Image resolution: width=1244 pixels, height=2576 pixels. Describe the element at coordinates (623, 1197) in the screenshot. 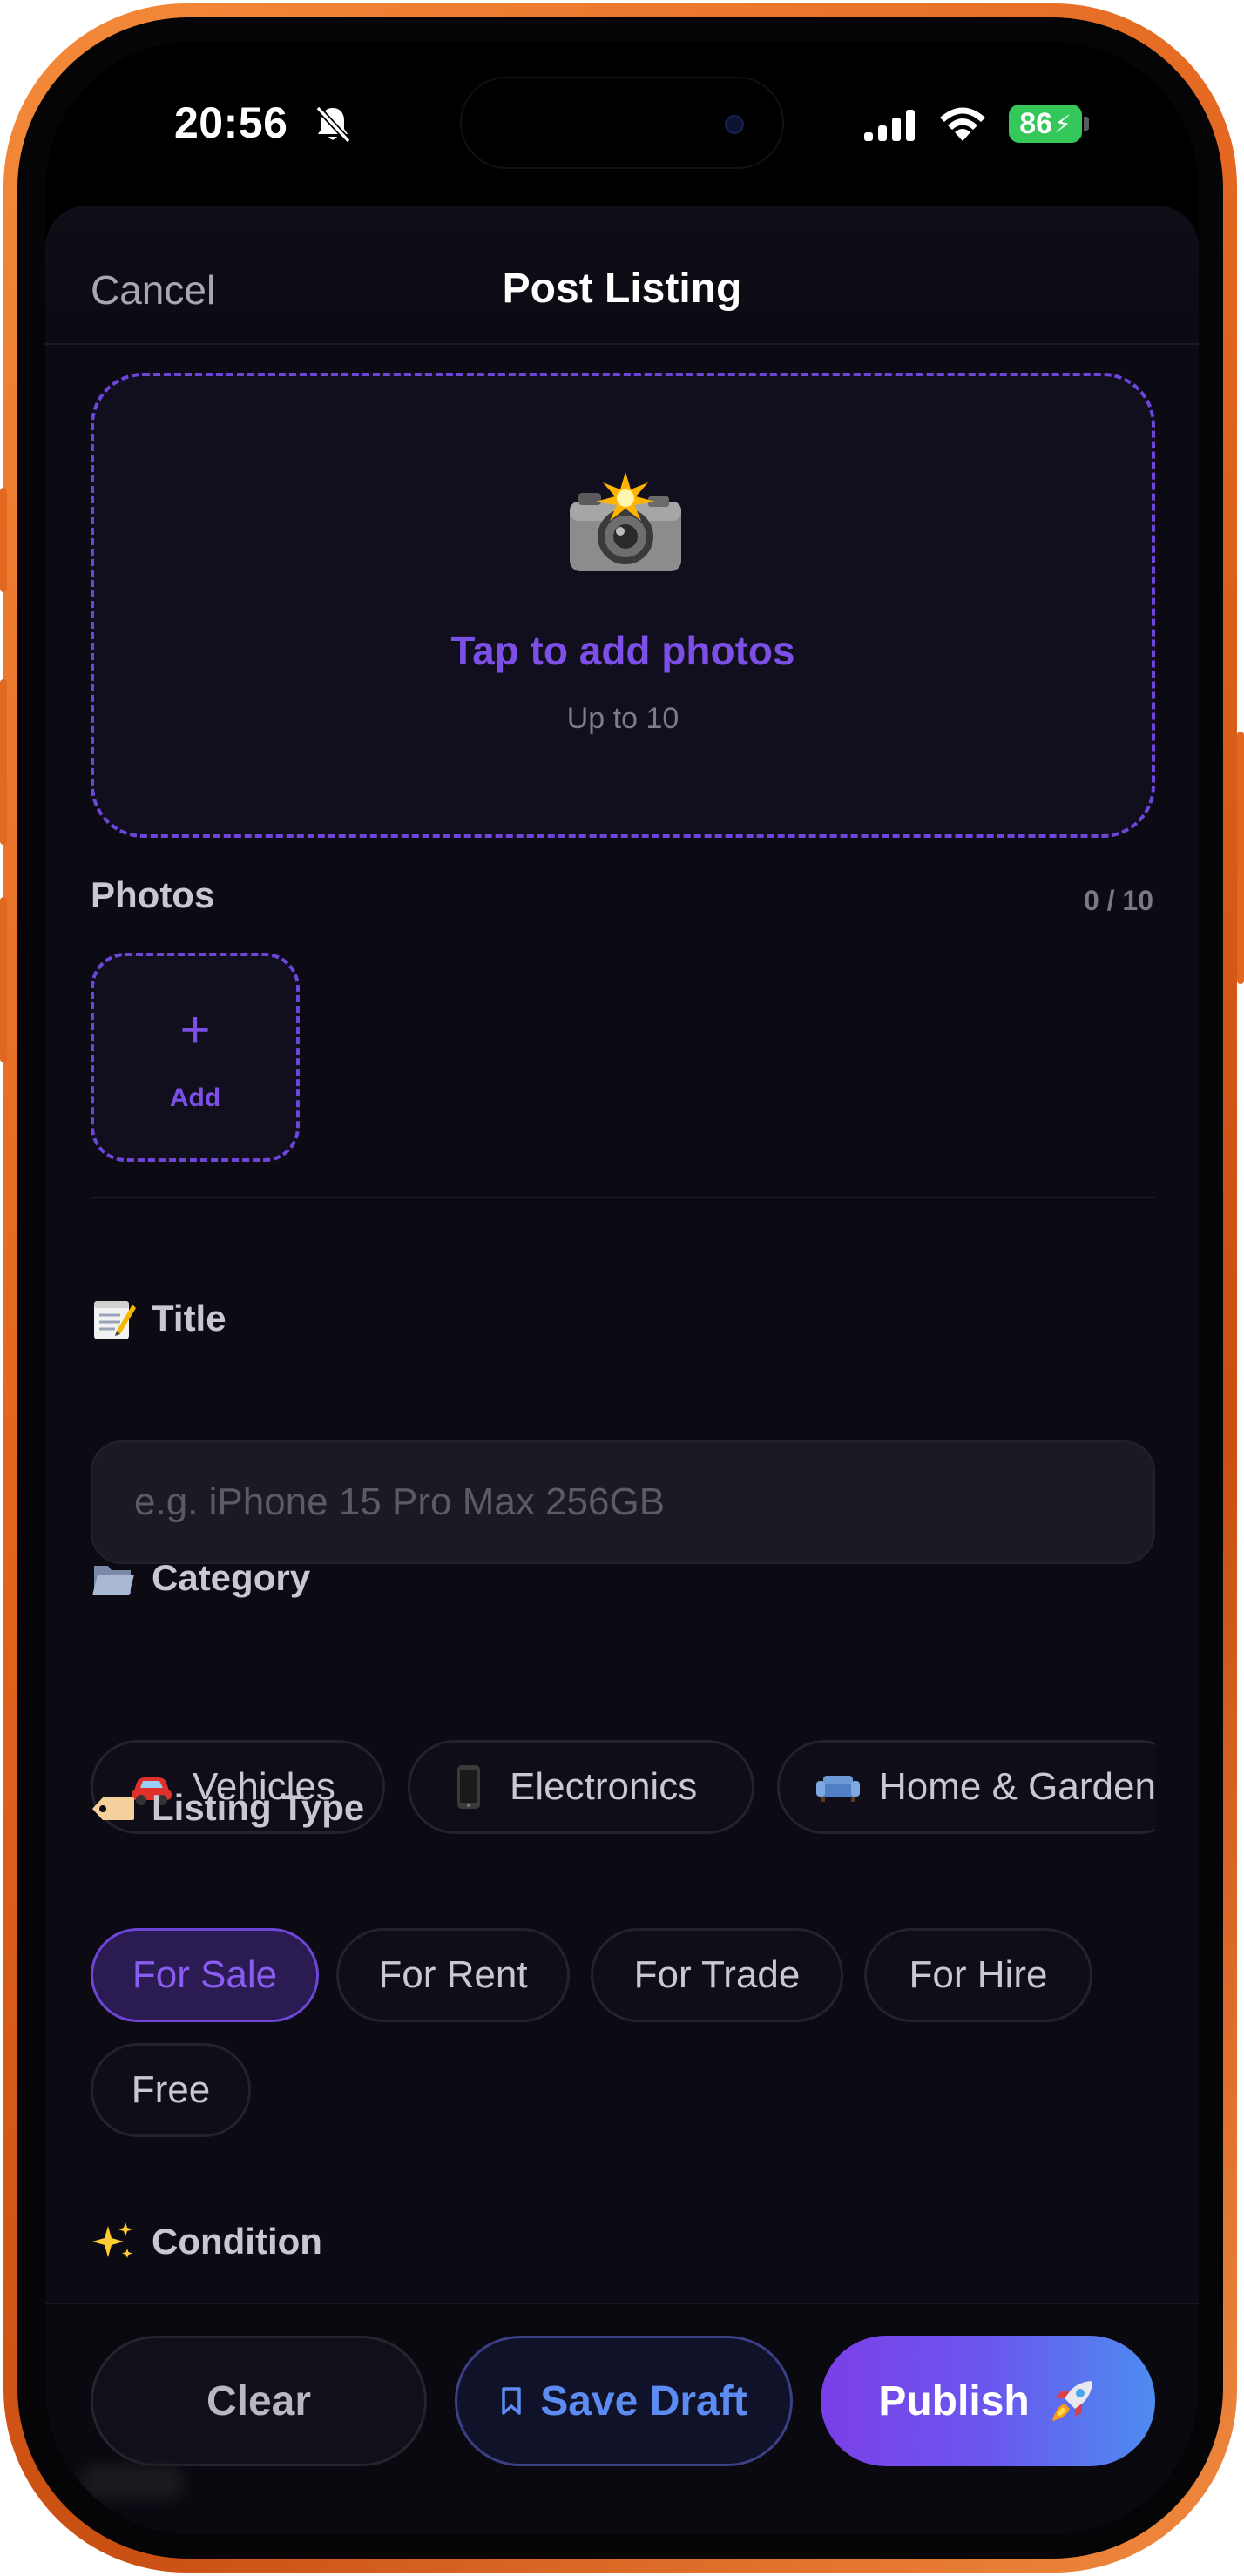

I see `section-divider` at that location.